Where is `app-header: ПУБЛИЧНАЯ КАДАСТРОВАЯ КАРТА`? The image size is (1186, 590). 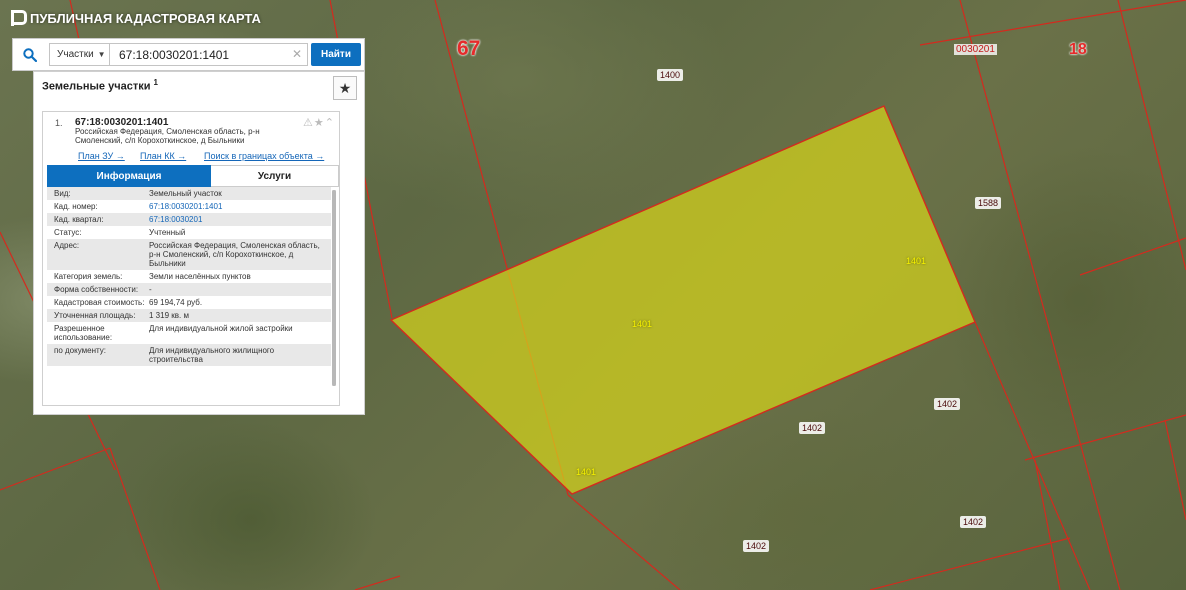
app-header: ПУБЛИЧНАЯ КАДАСТРОВАЯ КАРТА is located at coordinates (200, 18).